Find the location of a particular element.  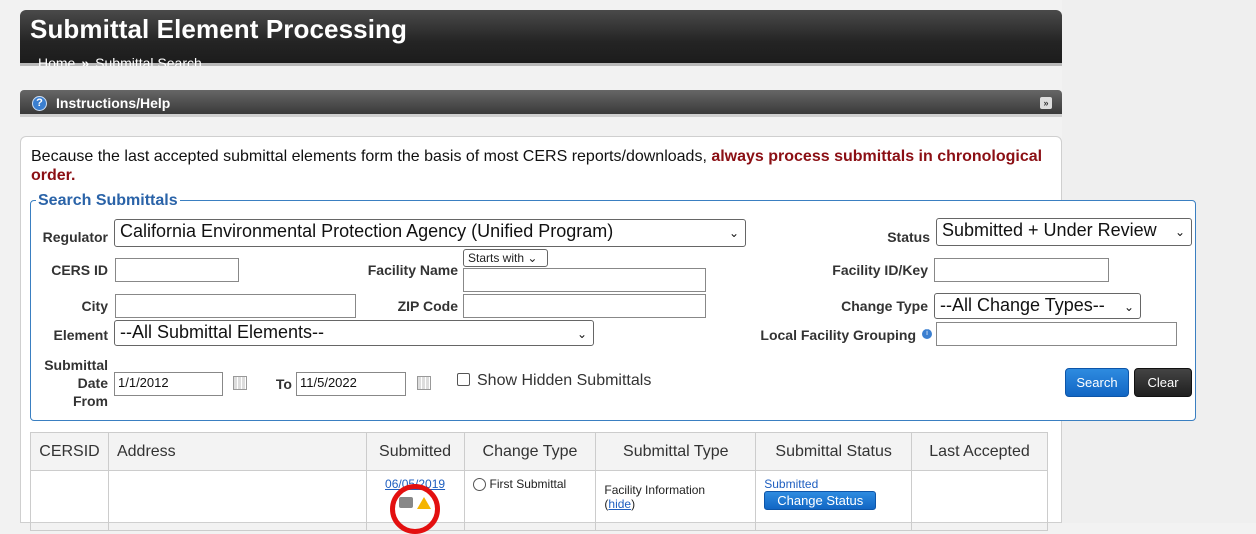

change-type-select: --All Change Types-- ⌄ is located at coordinates (1037, 306).